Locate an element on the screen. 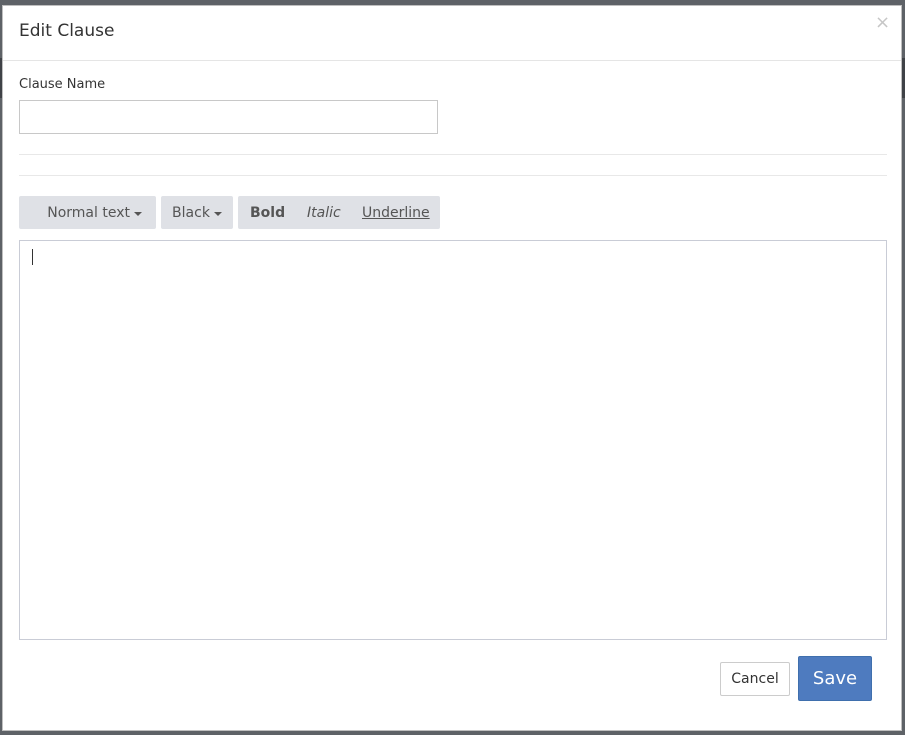 The width and height of the screenshot is (905, 735). text-color-label: Black is located at coordinates (191, 212).